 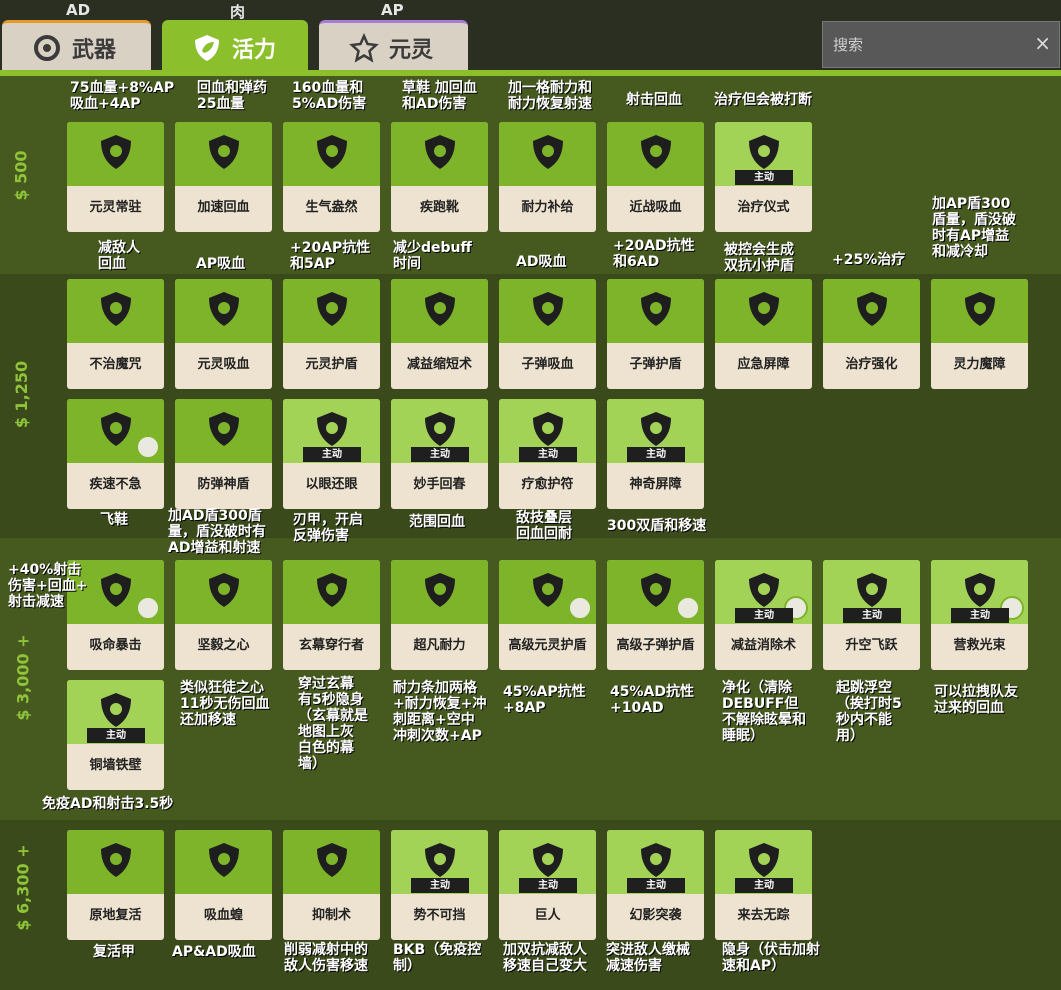 What do you see at coordinates (238, 12) in the screenshot?
I see `category-label-tank: 肉` at bounding box center [238, 12].